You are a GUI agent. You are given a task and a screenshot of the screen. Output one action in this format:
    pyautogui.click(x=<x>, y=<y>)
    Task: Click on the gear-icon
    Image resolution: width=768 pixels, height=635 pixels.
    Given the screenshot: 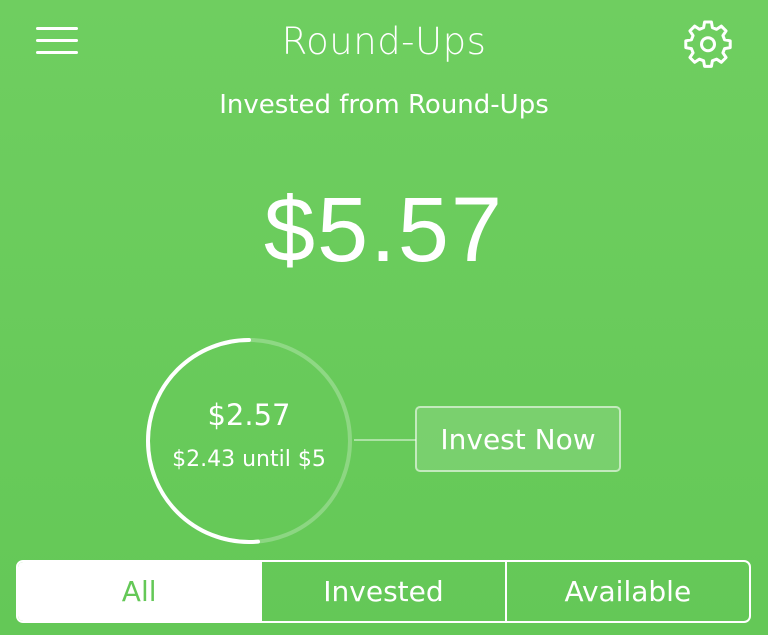 What is the action you would take?
    pyautogui.click(x=708, y=43)
    